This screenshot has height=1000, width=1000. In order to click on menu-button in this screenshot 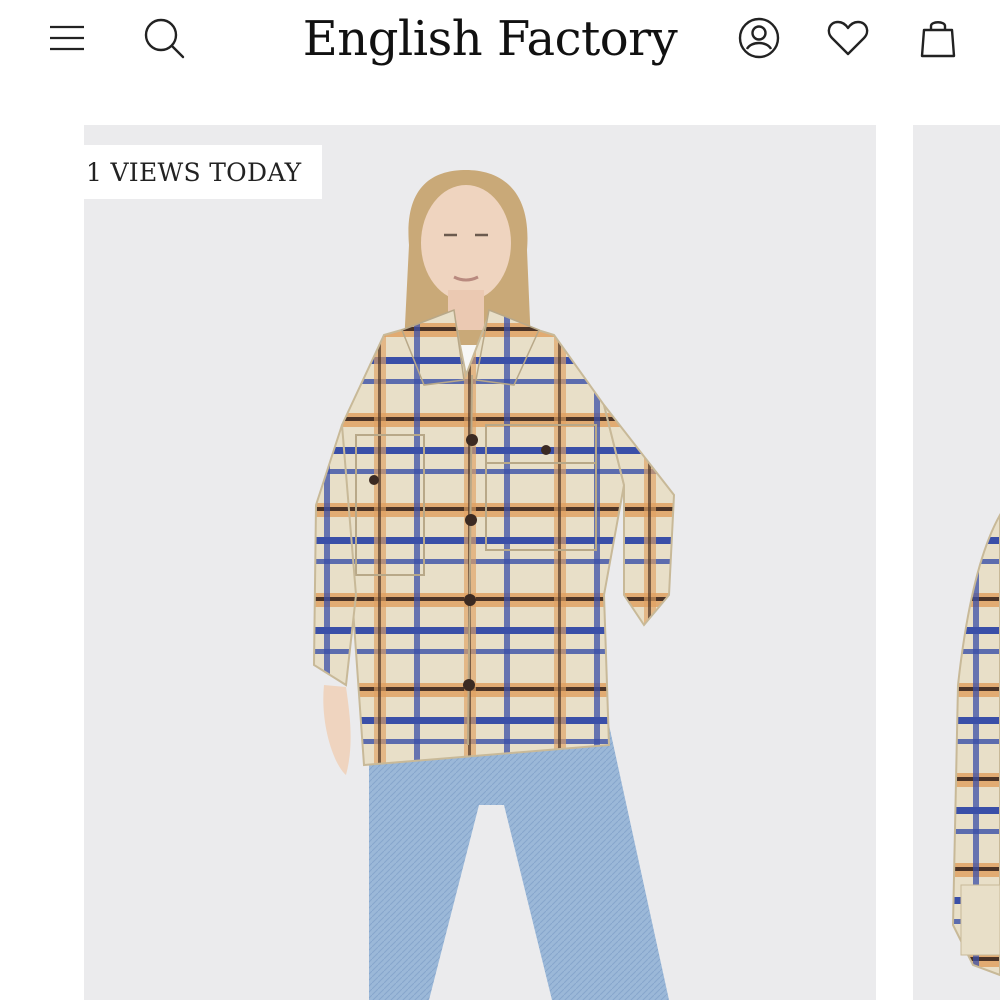, I will do `click(66, 38)`.